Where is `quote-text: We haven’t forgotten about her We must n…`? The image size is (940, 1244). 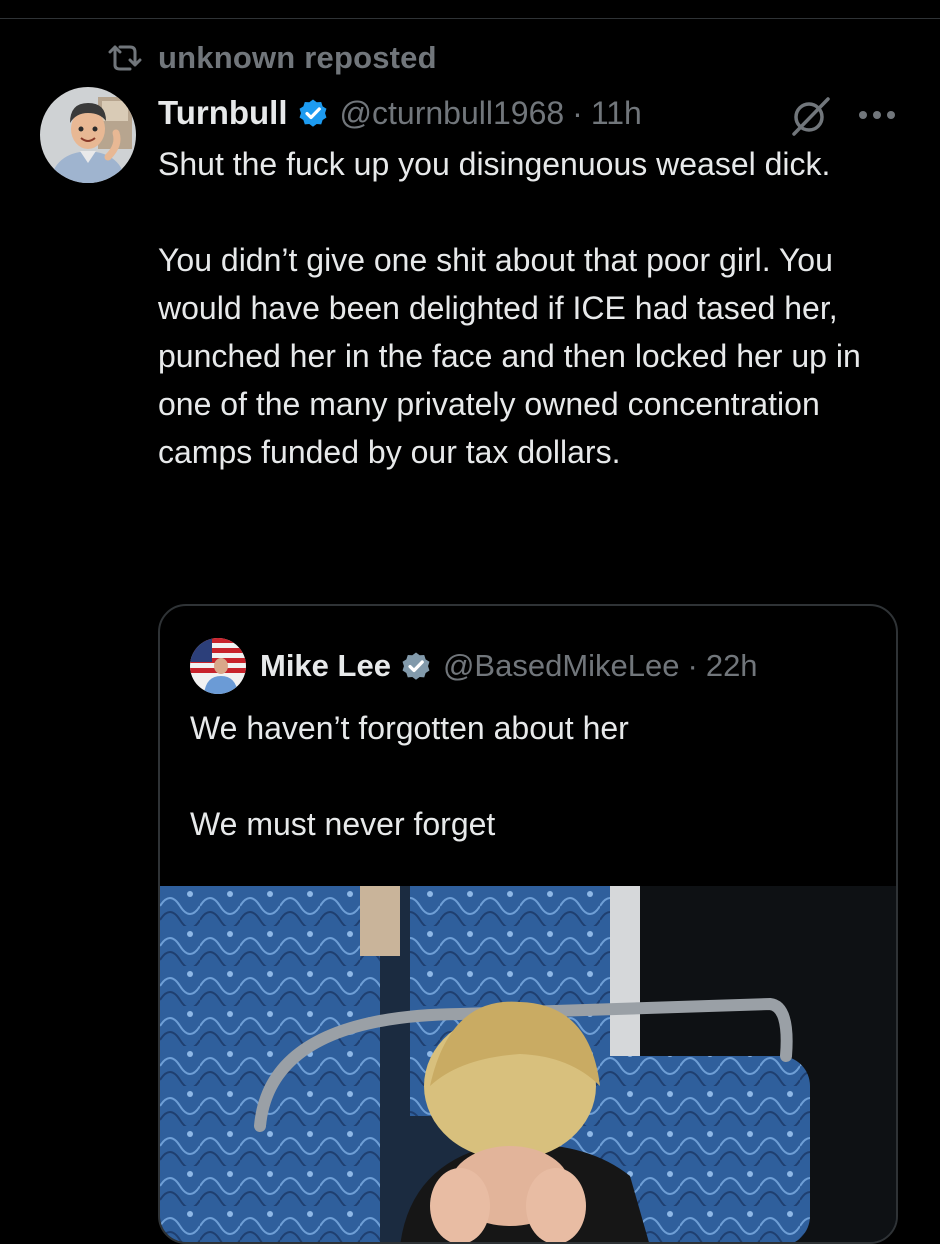 quote-text: We haven’t forgotten about her We must n… is located at coordinates (409, 776).